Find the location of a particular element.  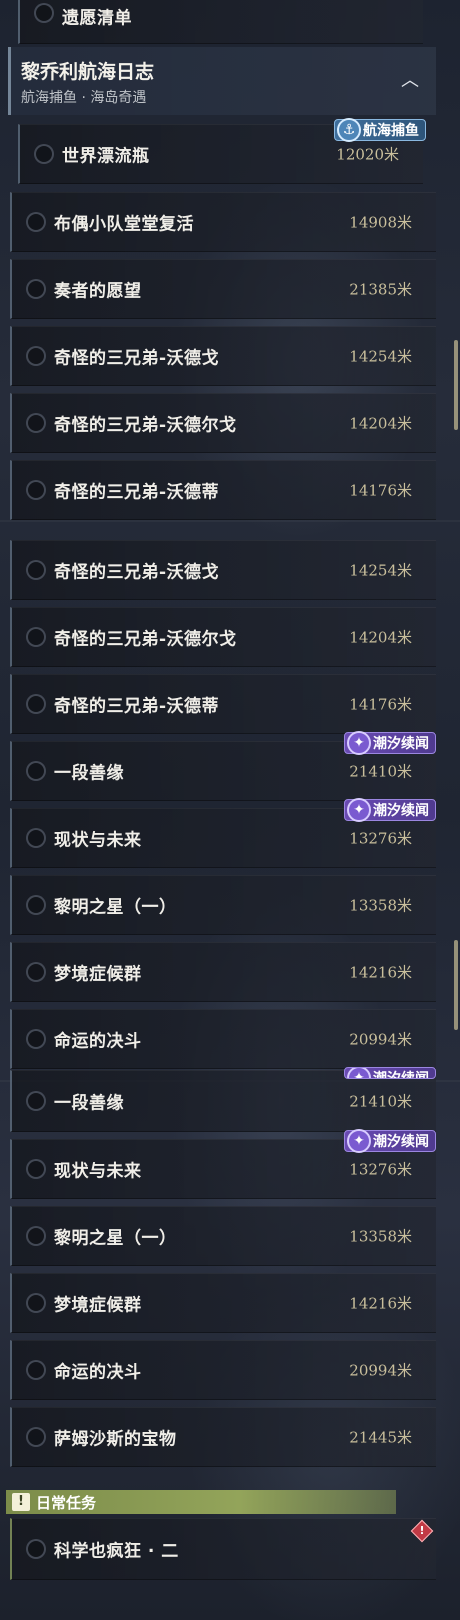

quest-distance: 14908米 is located at coordinates (380, 222).